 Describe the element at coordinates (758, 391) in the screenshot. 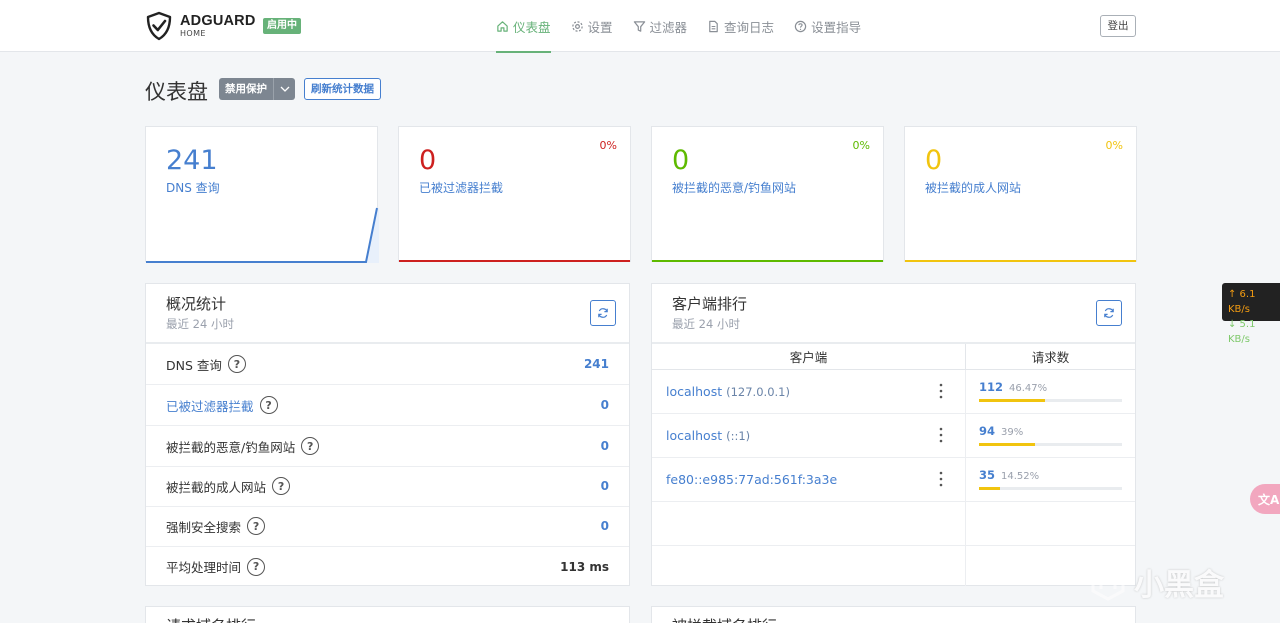

I see `client-ip: (127.0.0.1)` at that location.